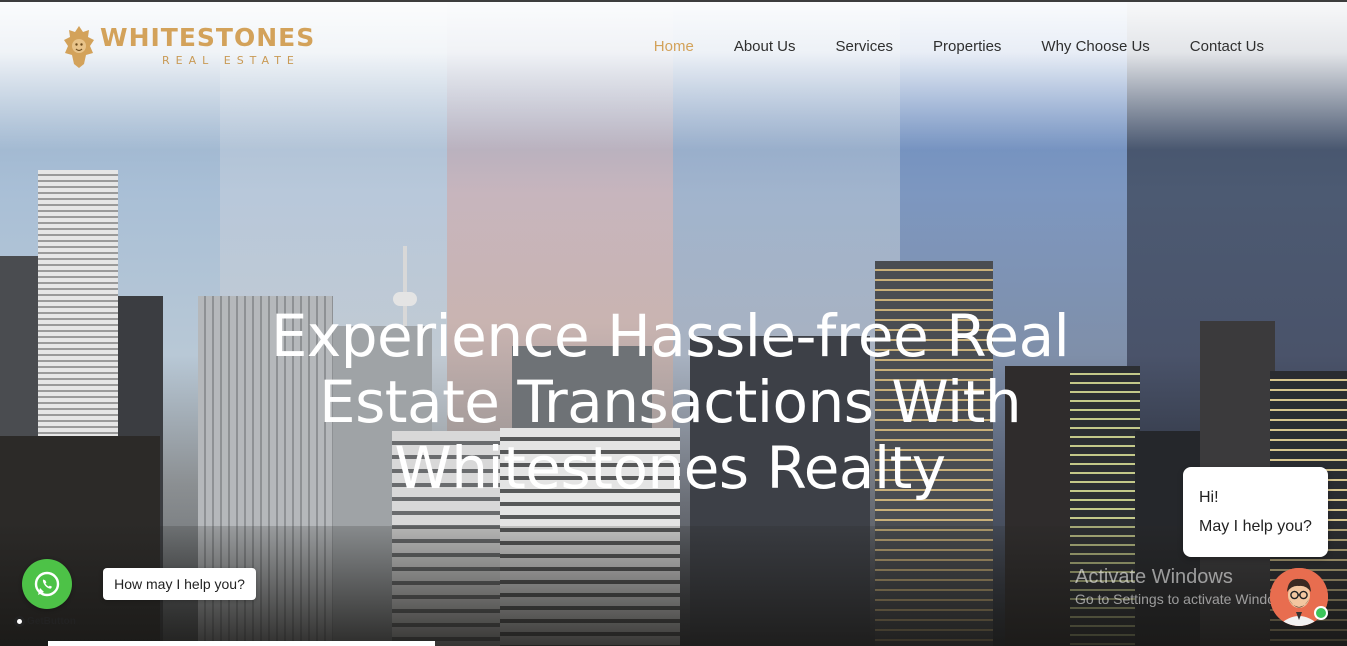  I want to click on getbutton-branding: GetButton, so click(45, 621).